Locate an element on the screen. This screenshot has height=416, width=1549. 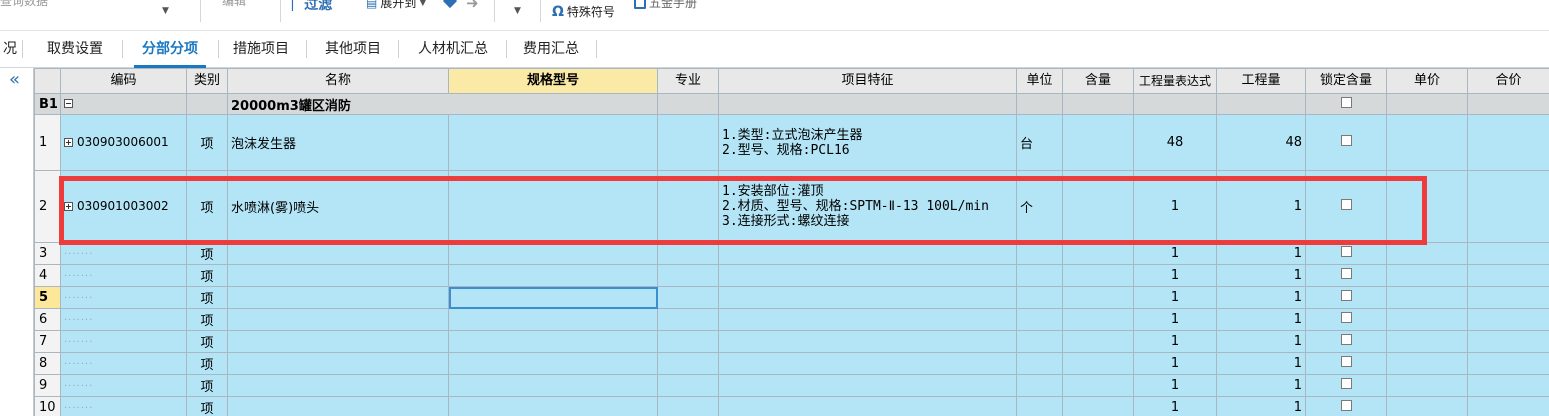
filter-button: ▏ 过滤 is located at coordinates (312, 7).